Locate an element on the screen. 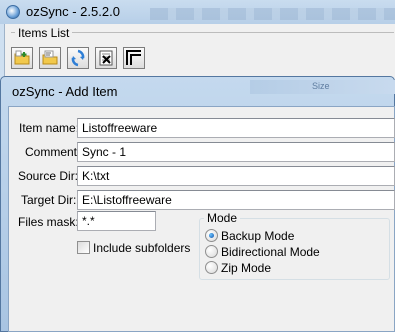 The height and width of the screenshot is (332, 395). background-hint-text: Size is located at coordinates (321, 86).